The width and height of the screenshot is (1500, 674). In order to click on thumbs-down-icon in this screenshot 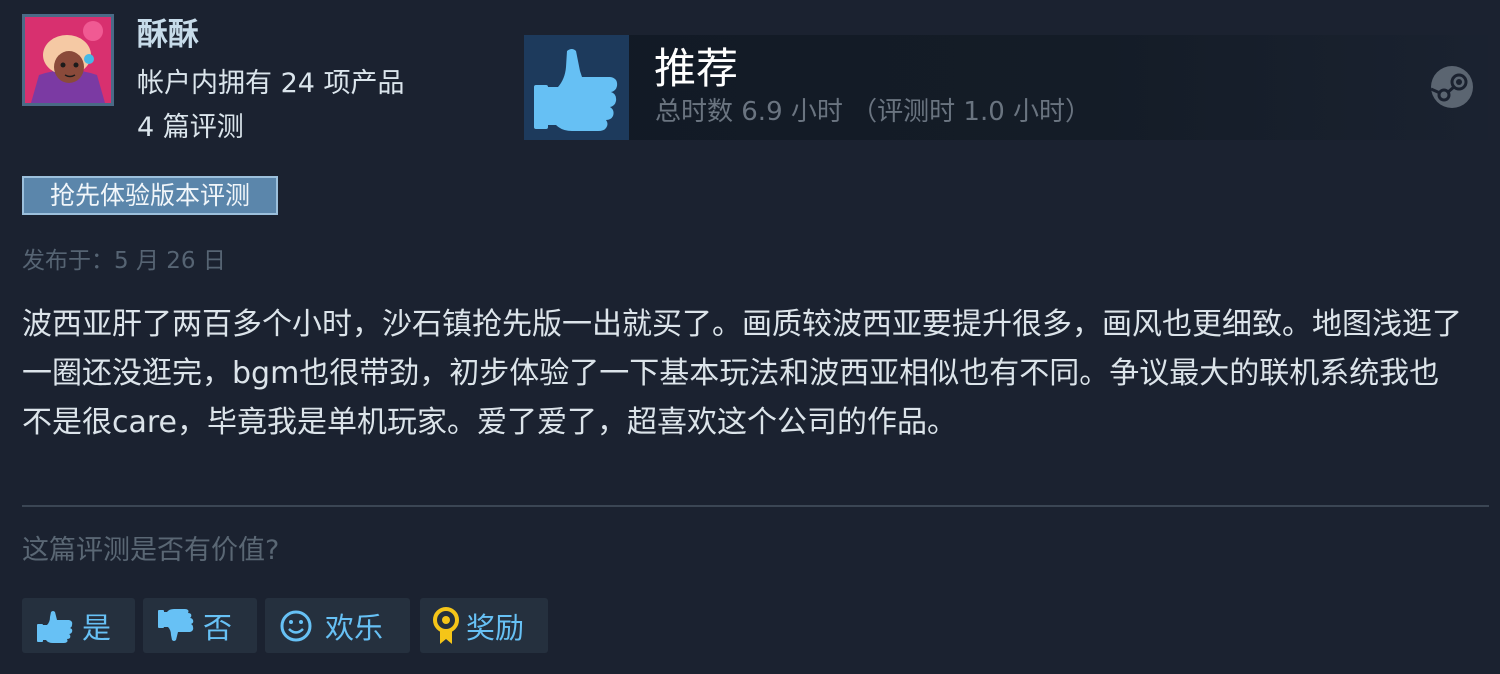, I will do `click(176, 624)`.